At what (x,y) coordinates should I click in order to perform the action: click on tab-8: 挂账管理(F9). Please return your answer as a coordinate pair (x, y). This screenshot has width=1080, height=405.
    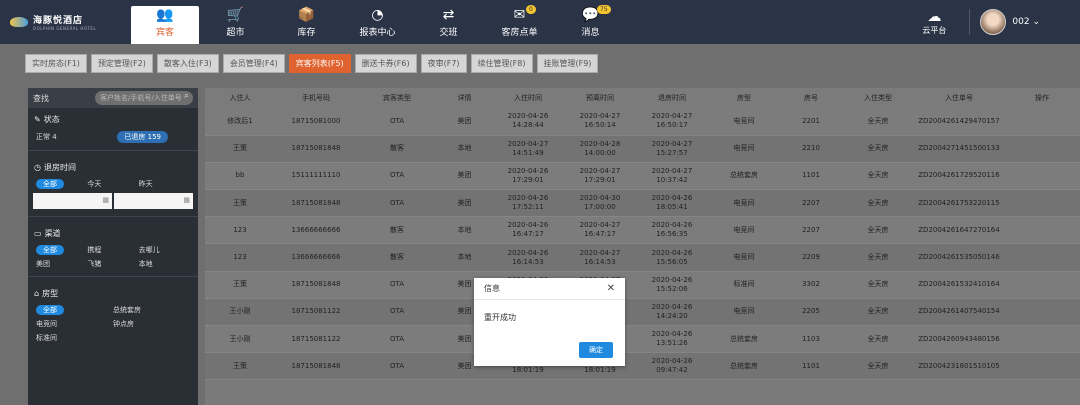
    Looking at the image, I should click on (567, 63).